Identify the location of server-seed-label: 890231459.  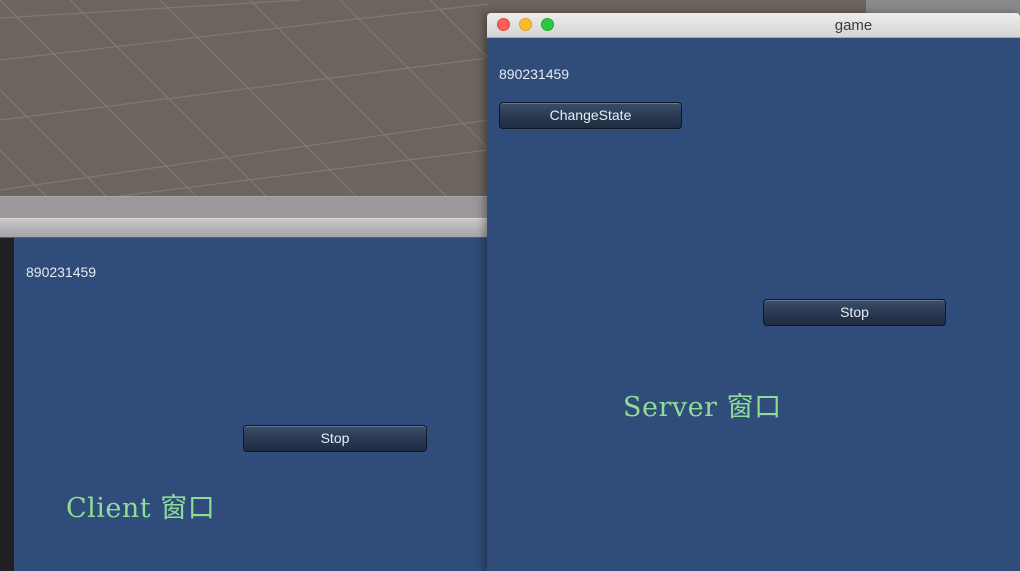
(534, 74).